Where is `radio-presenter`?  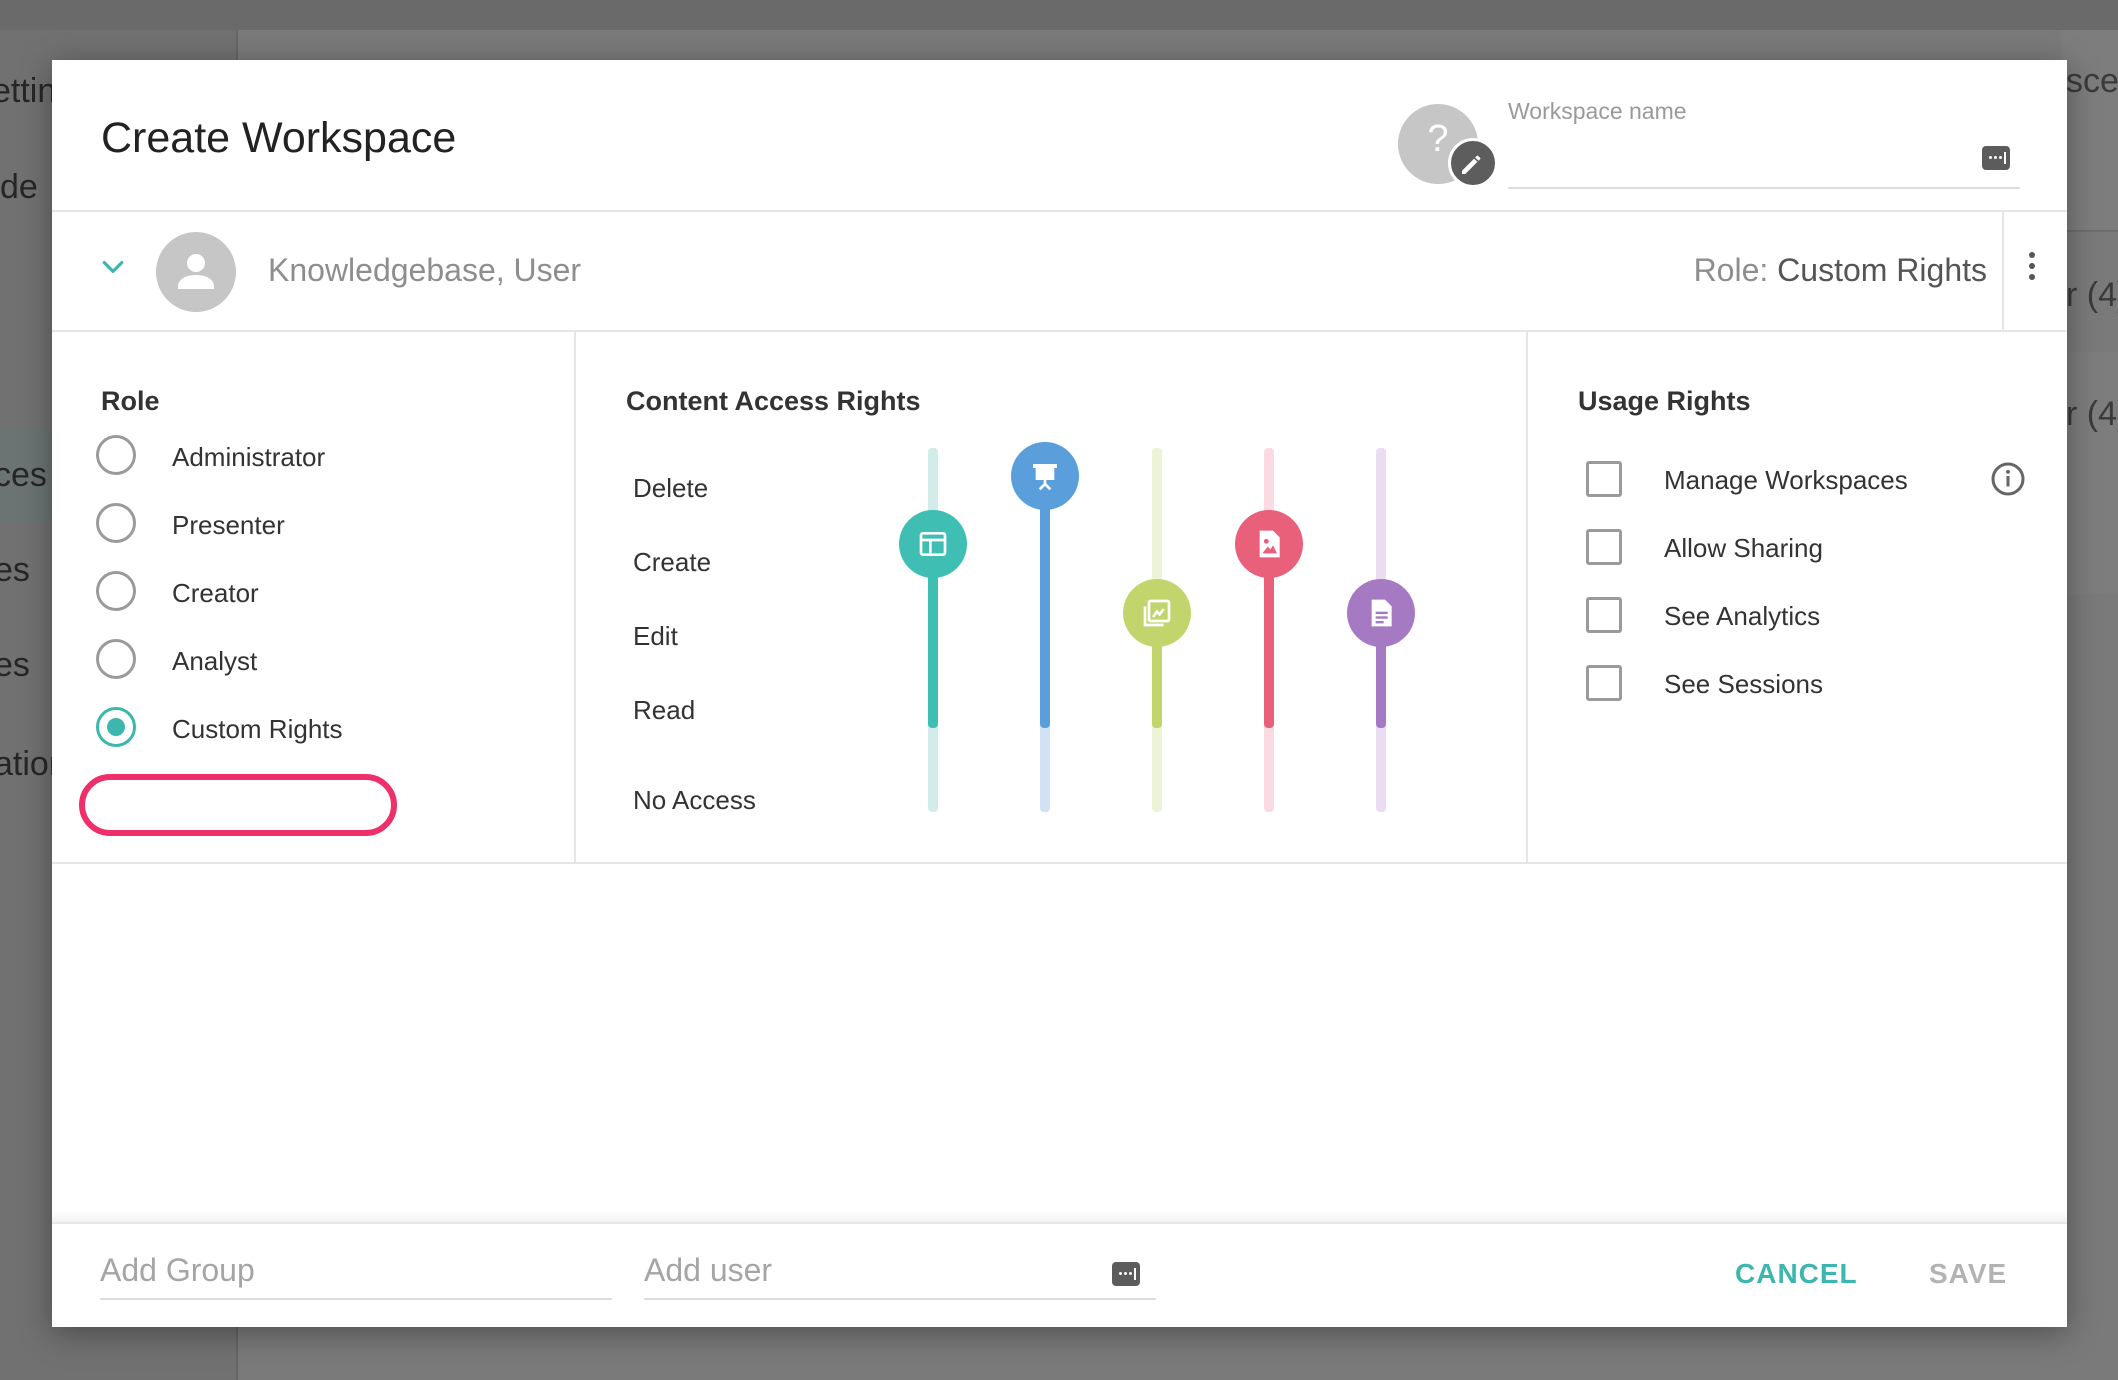
radio-presenter is located at coordinates (116, 523).